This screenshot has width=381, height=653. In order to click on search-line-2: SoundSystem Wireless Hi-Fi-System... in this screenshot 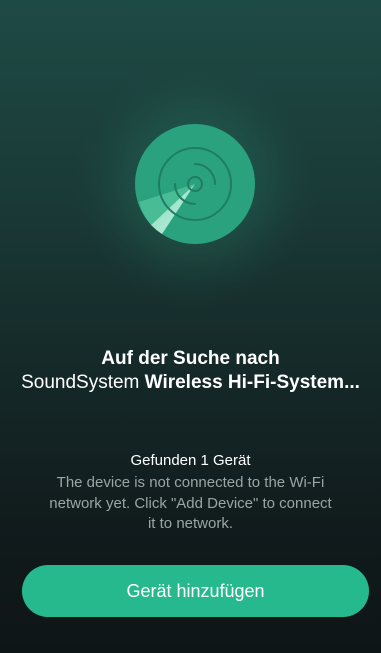, I will do `click(190, 383)`.